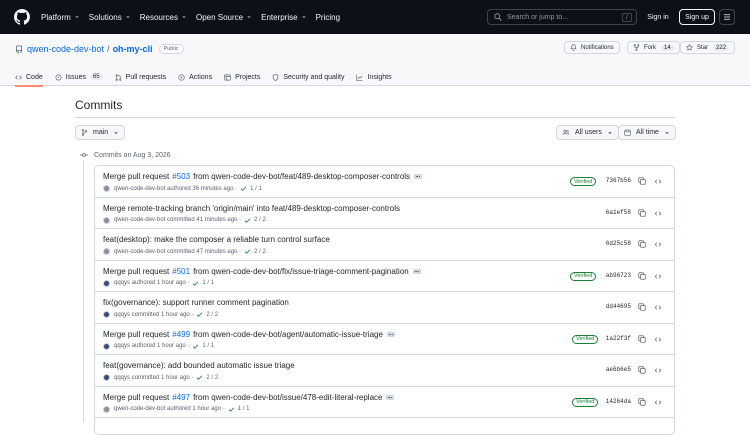  I want to click on pull-request-link: #503, so click(181, 176).